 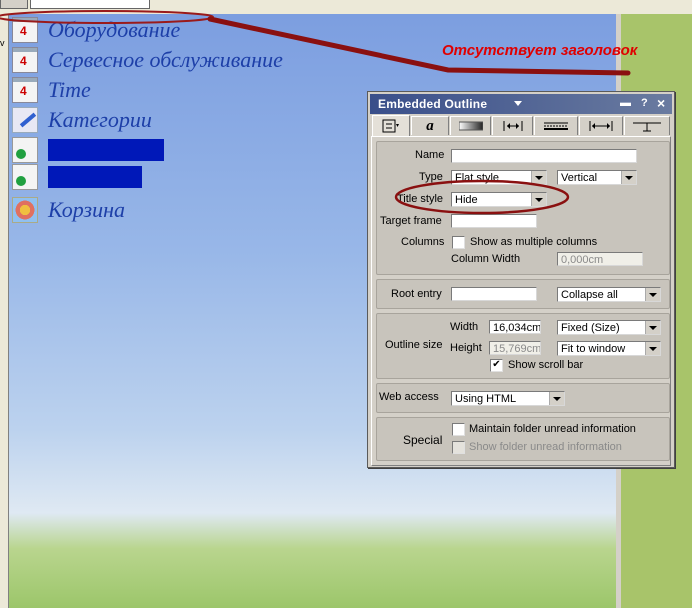 I want to click on width-label: Width, so click(x=464, y=327).